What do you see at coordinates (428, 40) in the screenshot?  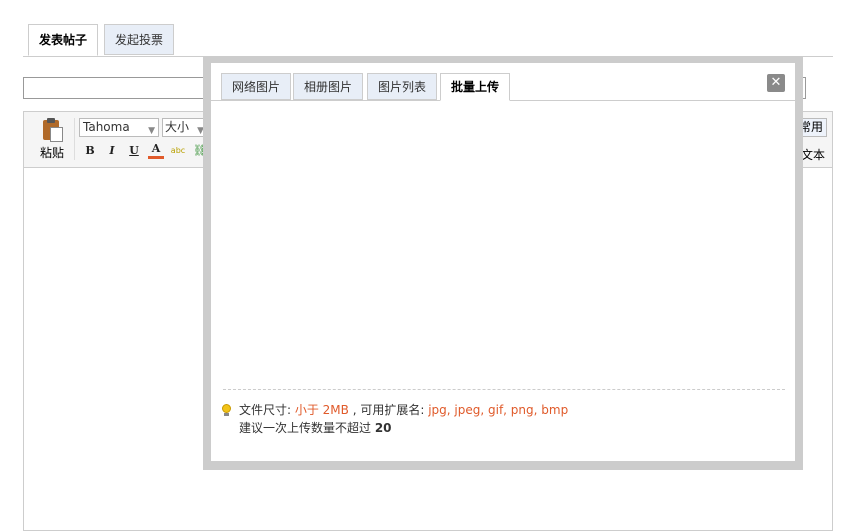 I see `post-type-tabs: 发表帖子 发起投票` at bounding box center [428, 40].